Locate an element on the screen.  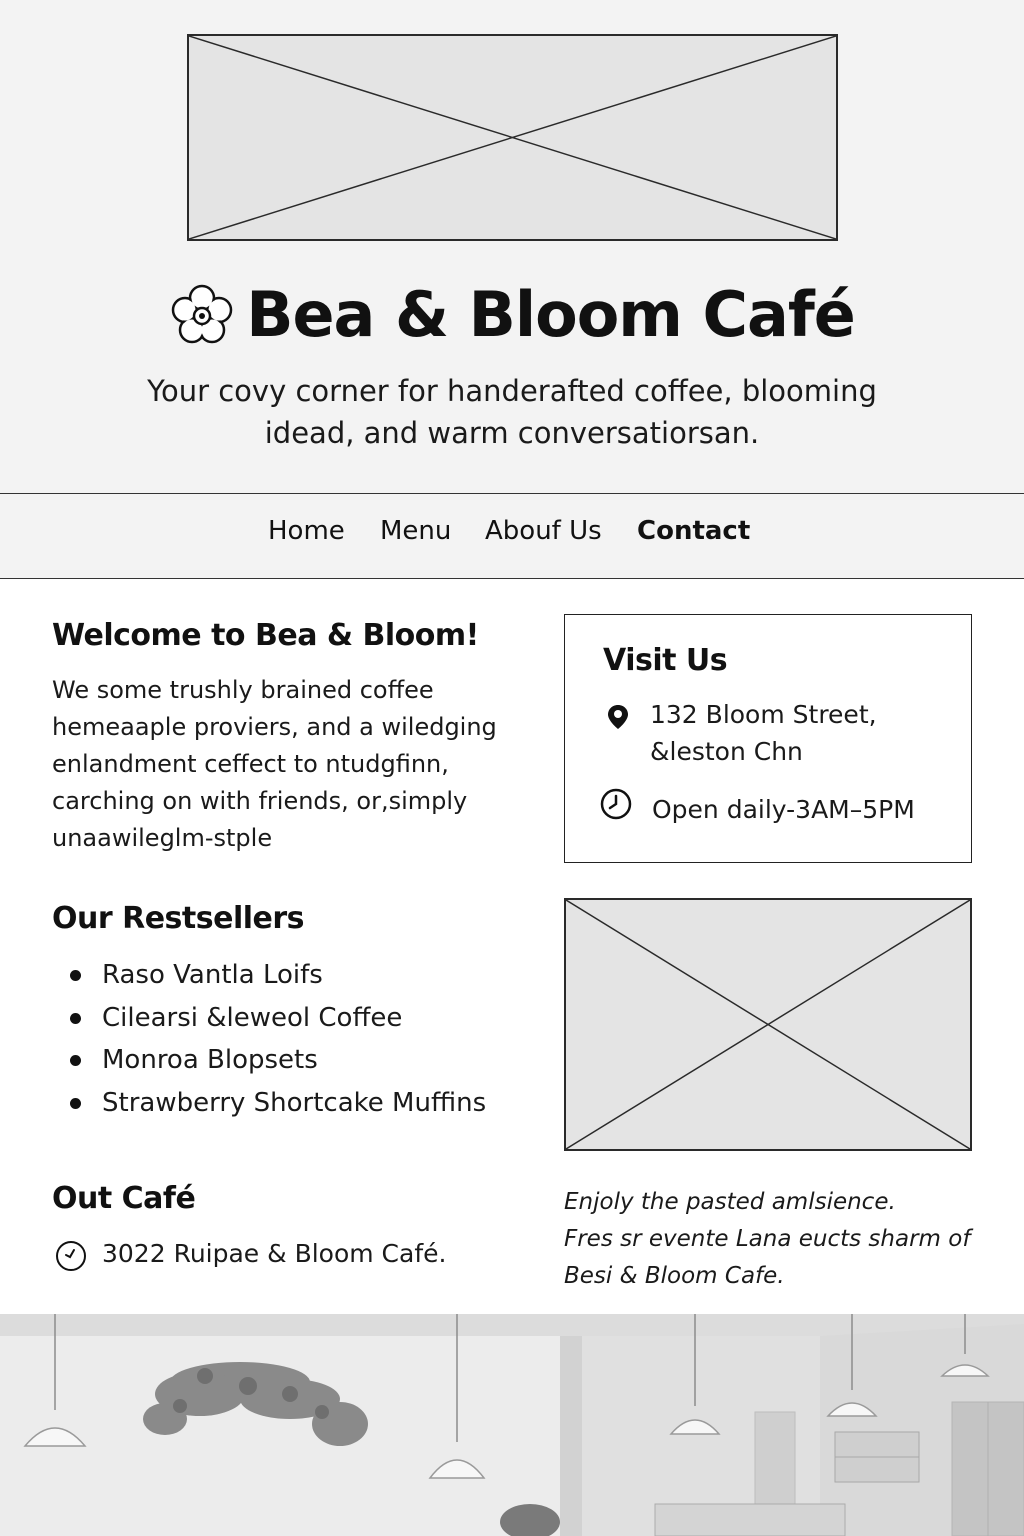
site-title: Bea & Bloom Café is located at coordinates (551, 314).